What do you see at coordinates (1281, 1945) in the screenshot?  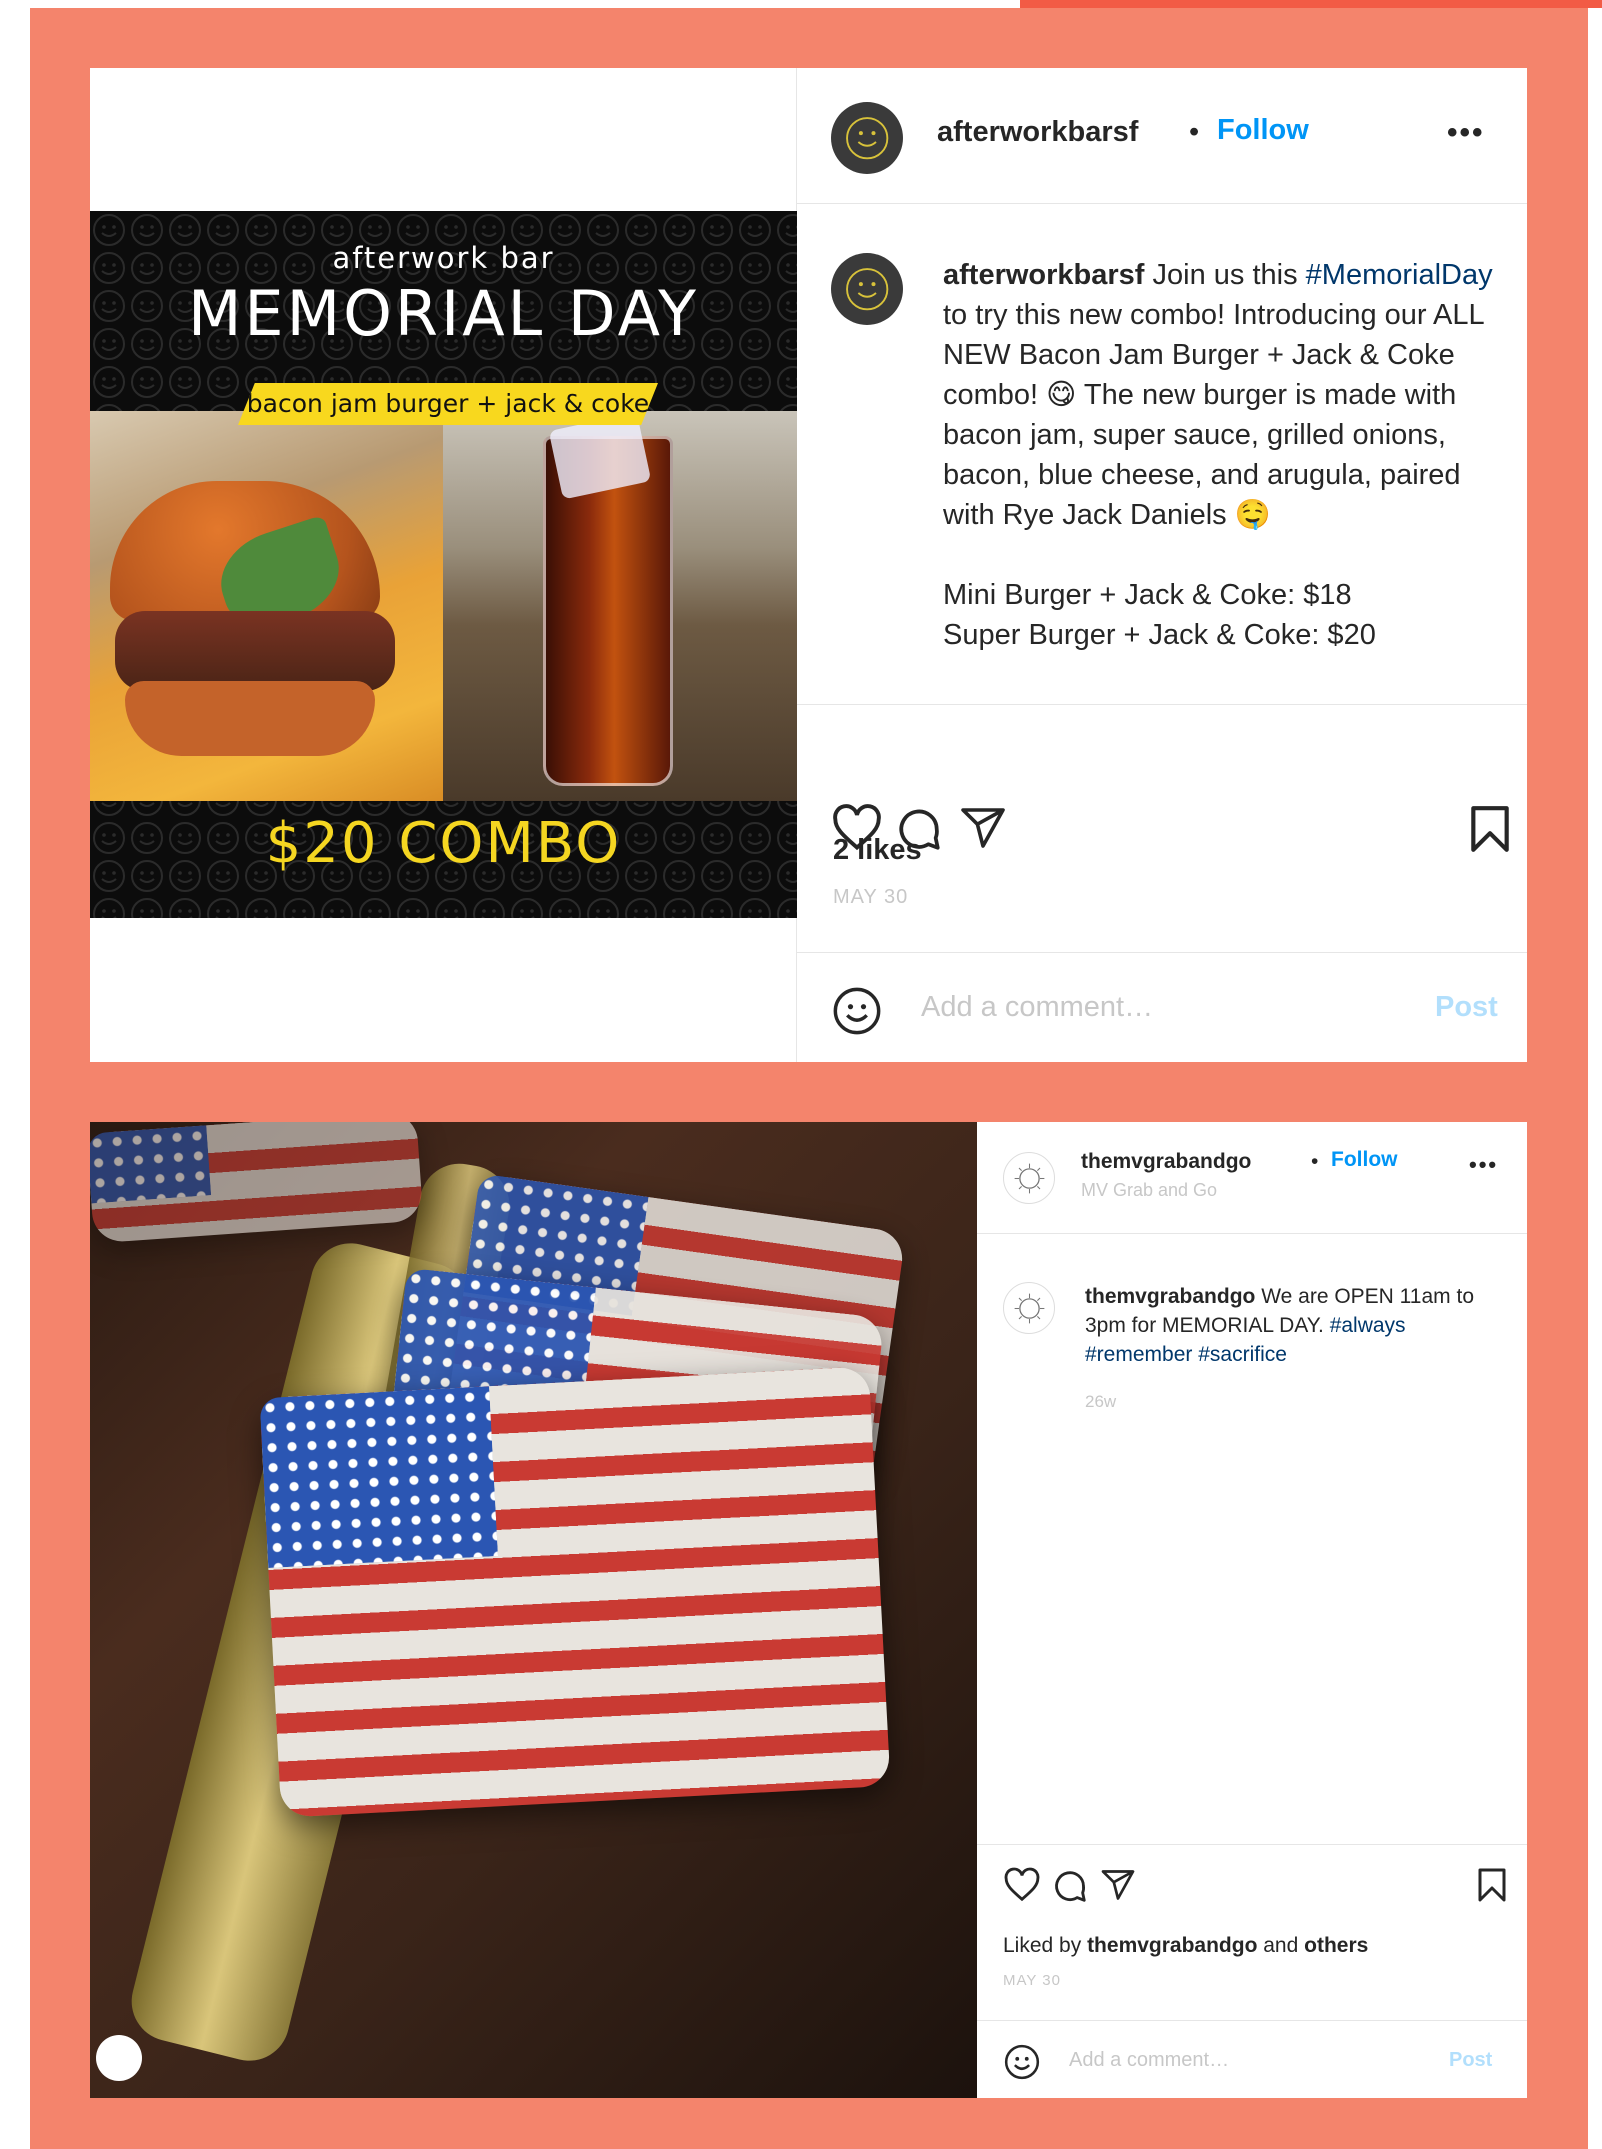 I see `liked-by-and: and` at bounding box center [1281, 1945].